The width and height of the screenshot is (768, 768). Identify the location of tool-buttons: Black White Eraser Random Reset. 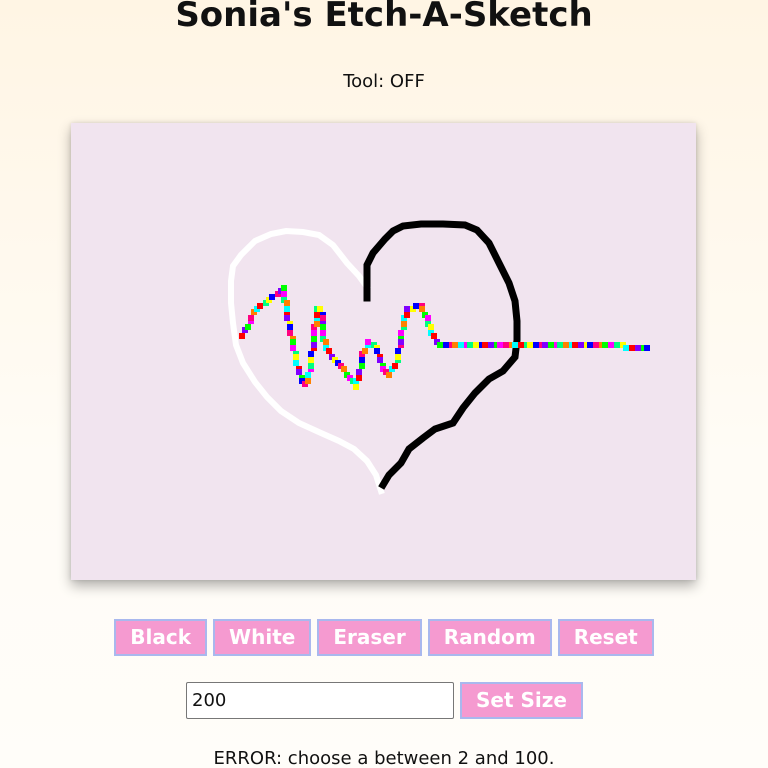
(384, 637).